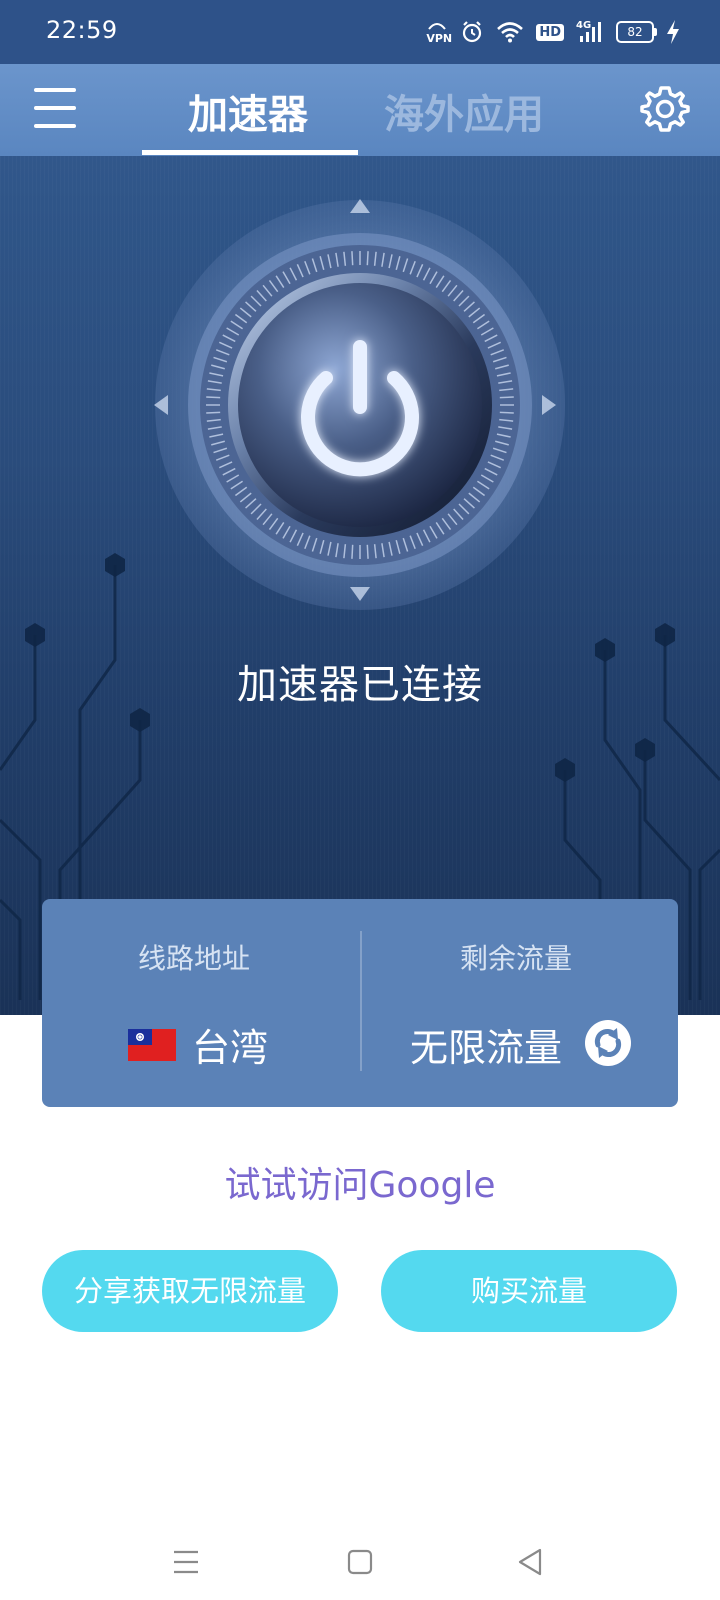 The height and width of the screenshot is (1600, 720). What do you see at coordinates (190, 1291) in the screenshot?
I see `share-for-unlimited-button: 分享获取无限流量` at bounding box center [190, 1291].